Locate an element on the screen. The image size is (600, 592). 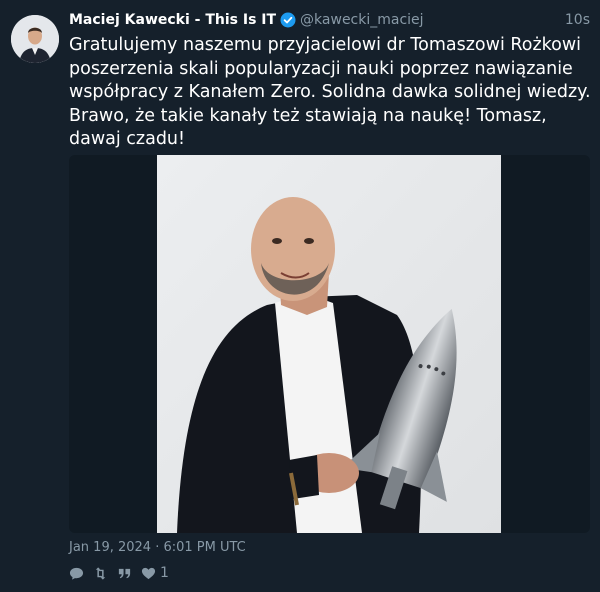
quote-button is located at coordinates (124, 573).